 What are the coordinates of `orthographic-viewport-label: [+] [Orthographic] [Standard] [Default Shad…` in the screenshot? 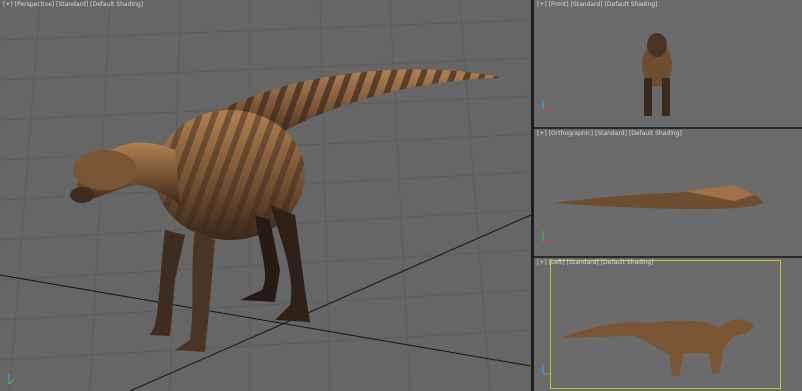 It's located at (610, 134).